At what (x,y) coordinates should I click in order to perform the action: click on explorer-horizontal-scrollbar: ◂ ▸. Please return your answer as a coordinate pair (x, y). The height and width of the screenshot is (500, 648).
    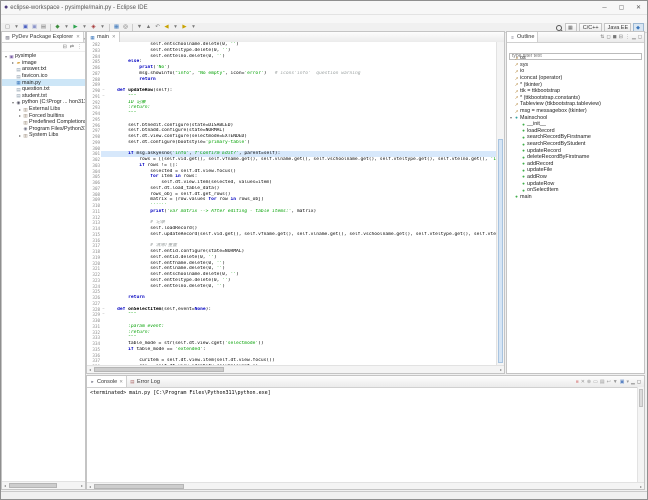
    Looking at the image, I should click on (43, 485).